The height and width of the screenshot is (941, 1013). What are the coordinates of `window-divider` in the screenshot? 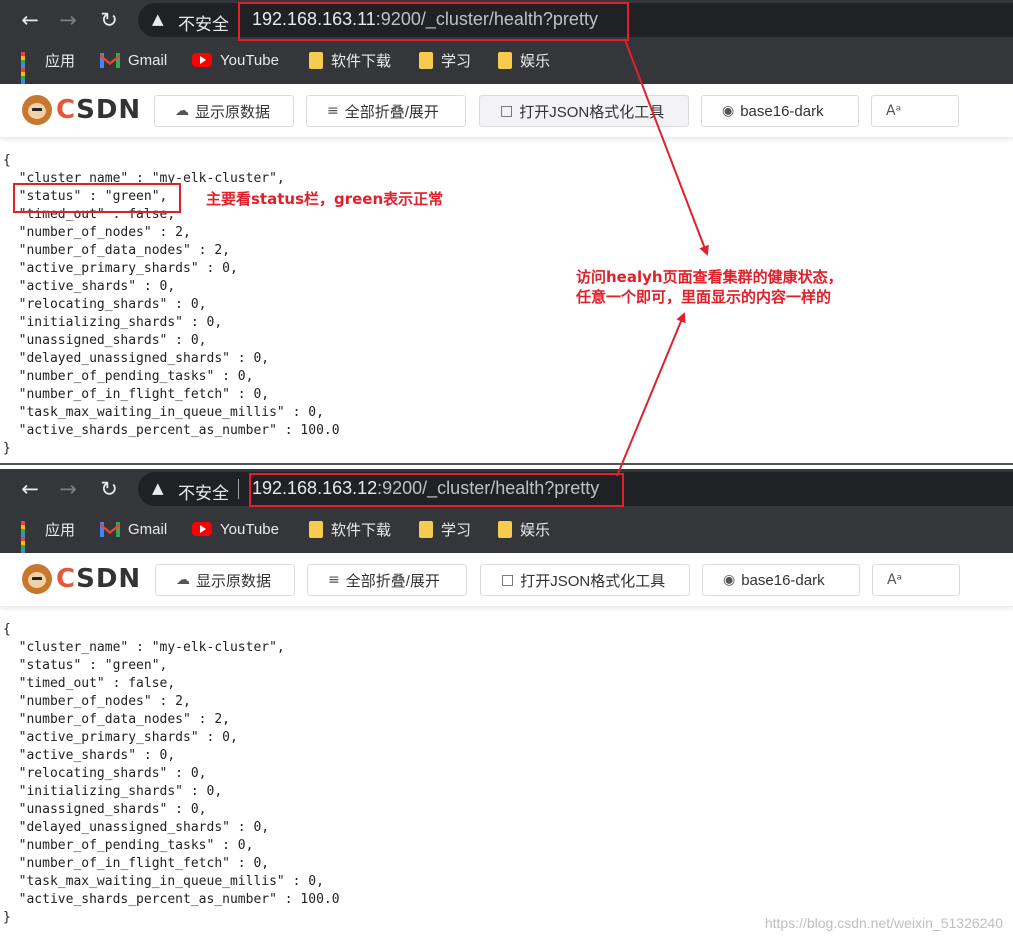 It's located at (506, 464).